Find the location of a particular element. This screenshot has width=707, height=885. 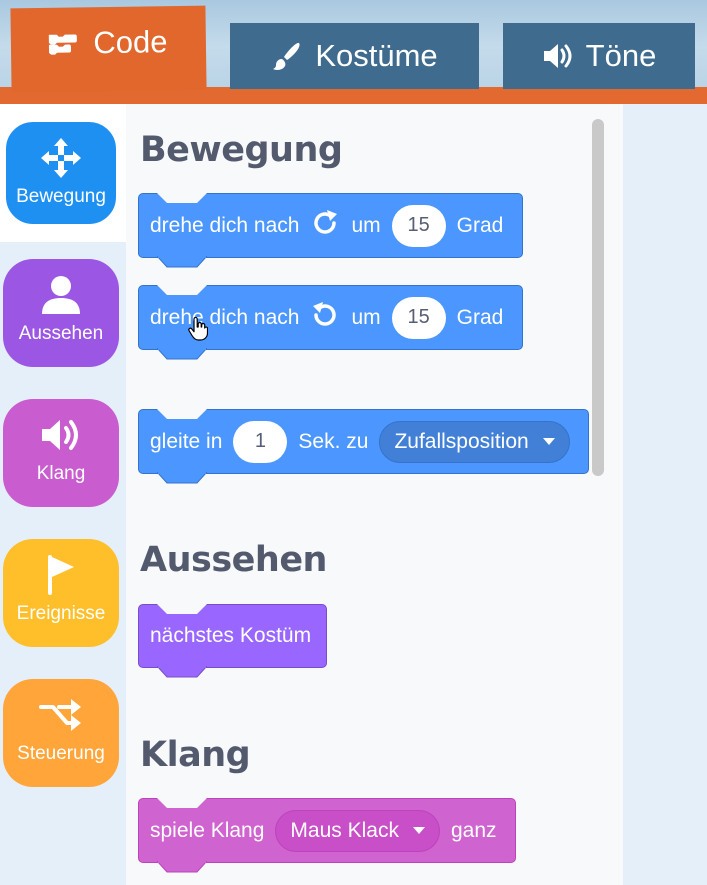

block-text: ganz is located at coordinates (473, 830).